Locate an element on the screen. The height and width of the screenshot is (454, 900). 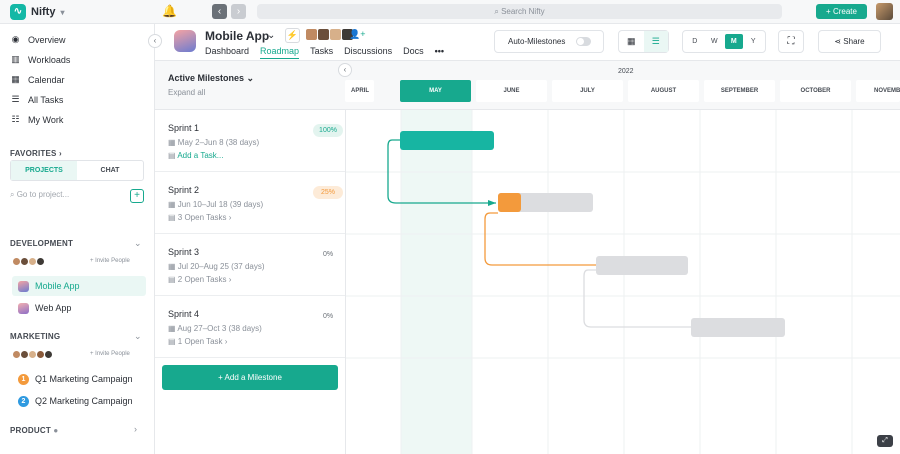
sidebar-item-overview: ◉ Overview is located at coordinates (38, 39).